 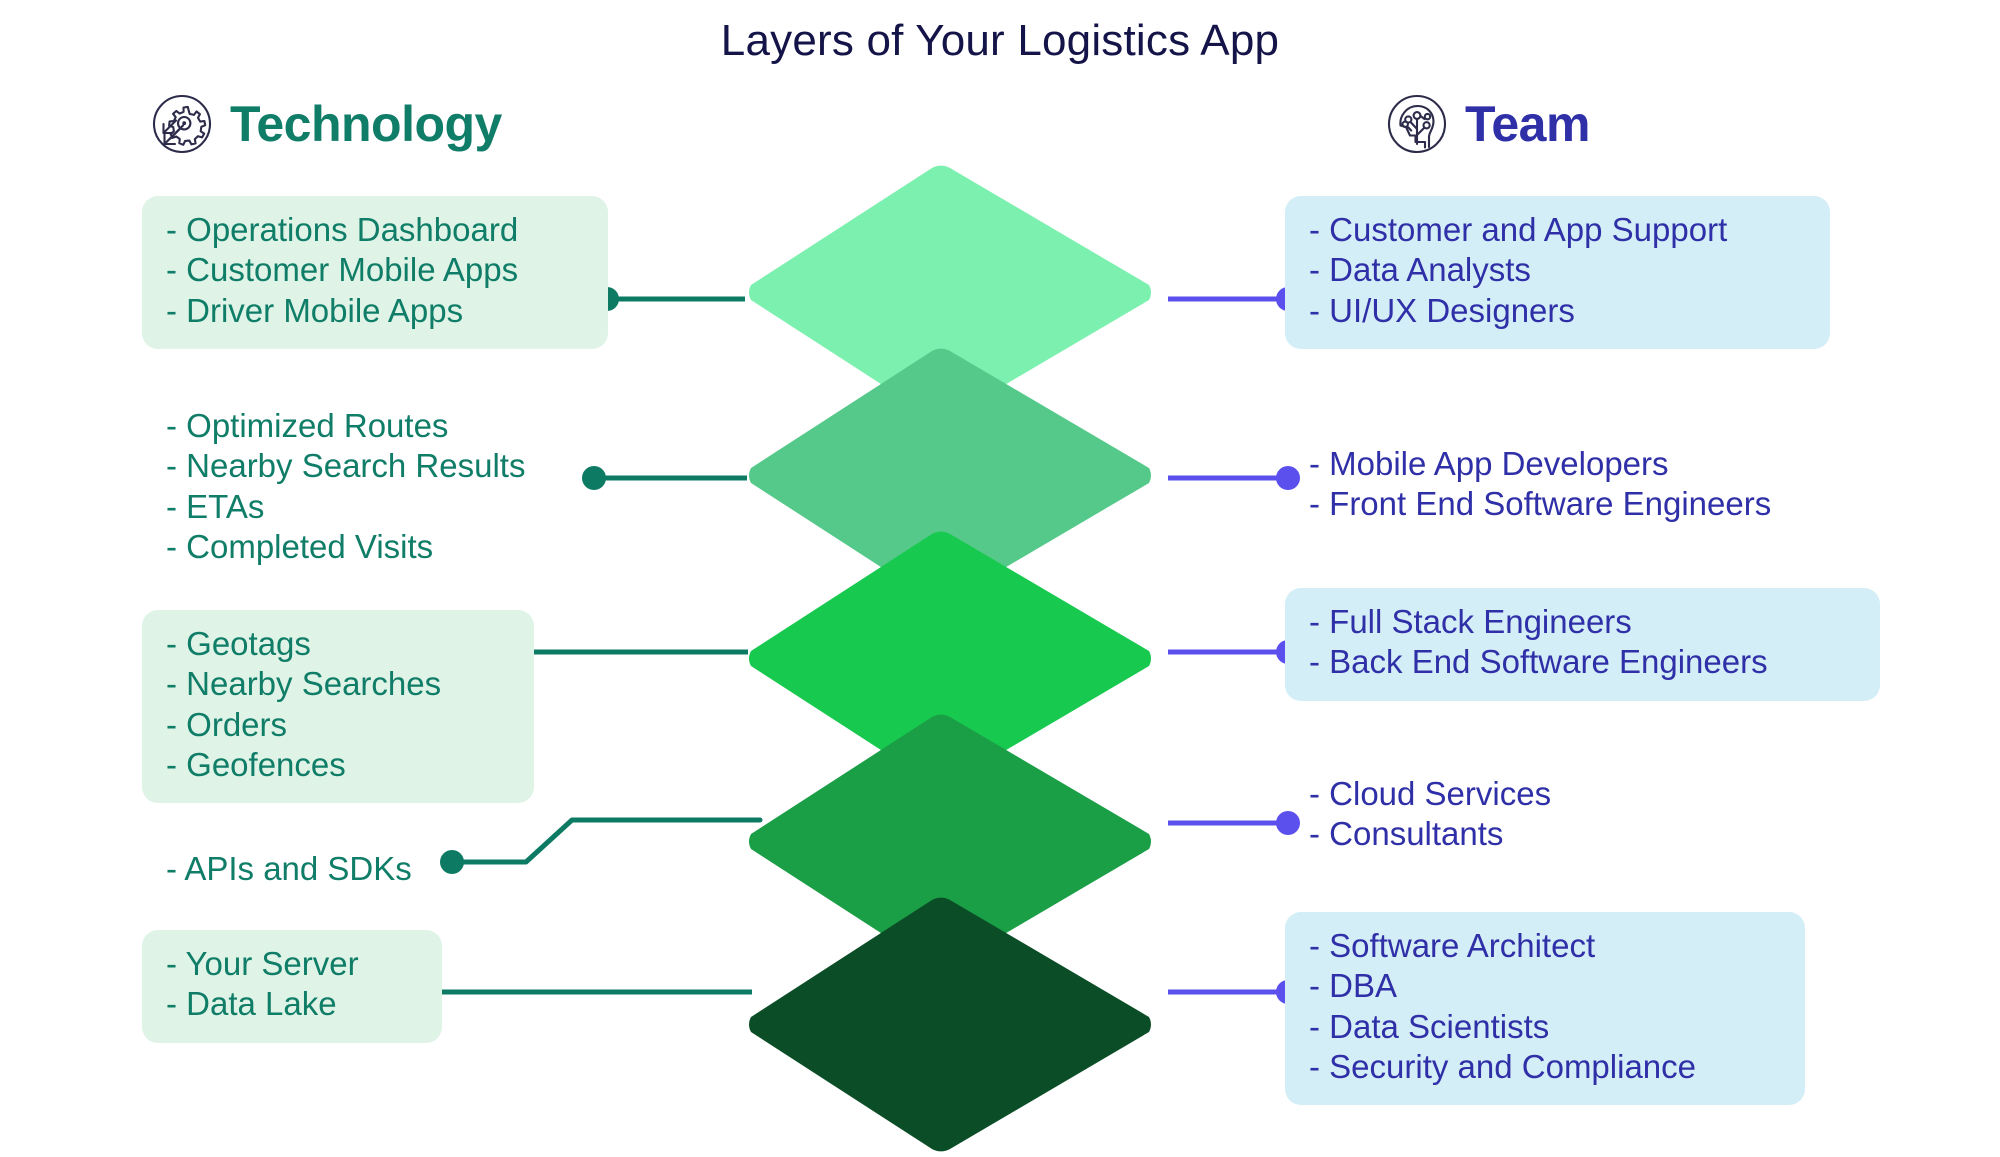 What do you see at coordinates (307, 425) in the screenshot?
I see `list-item: - Optimized Routes` at bounding box center [307, 425].